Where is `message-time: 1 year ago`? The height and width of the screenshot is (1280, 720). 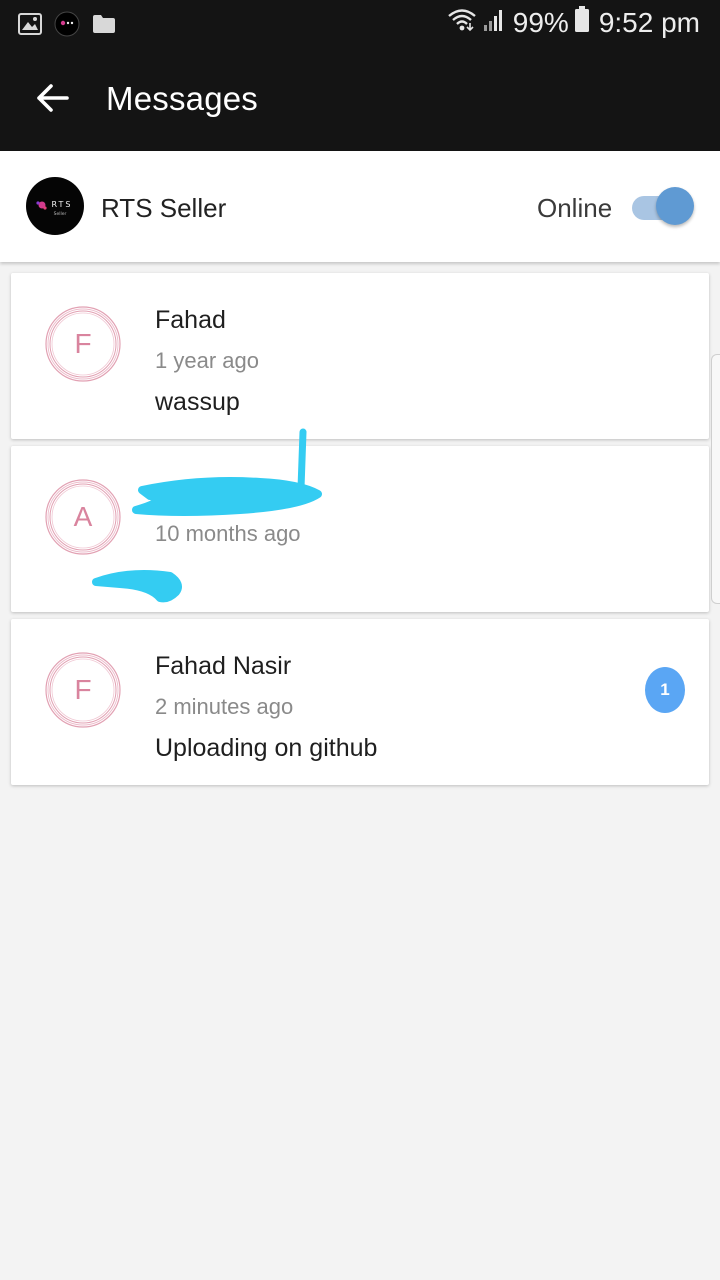
message-time: 1 year ago is located at coordinates (207, 360).